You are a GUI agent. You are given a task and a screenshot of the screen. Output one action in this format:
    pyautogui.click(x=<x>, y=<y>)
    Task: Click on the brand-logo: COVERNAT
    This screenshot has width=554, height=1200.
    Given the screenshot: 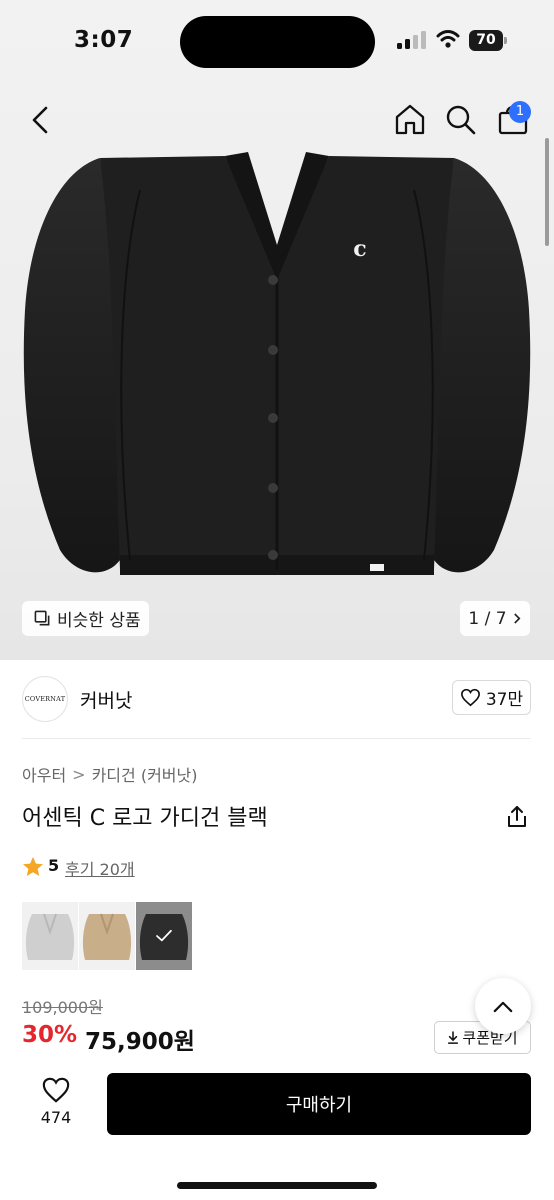 What is the action you would take?
    pyautogui.click(x=45, y=699)
    